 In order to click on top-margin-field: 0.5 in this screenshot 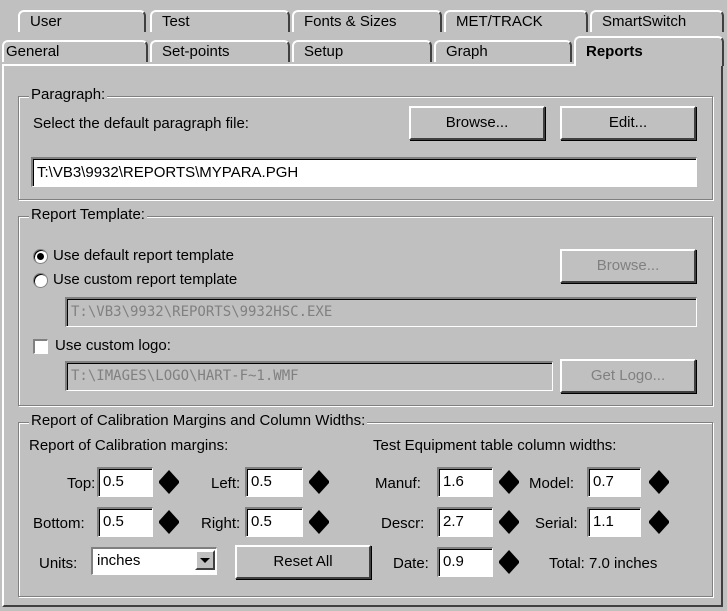, I will do `click(125, 482)`.